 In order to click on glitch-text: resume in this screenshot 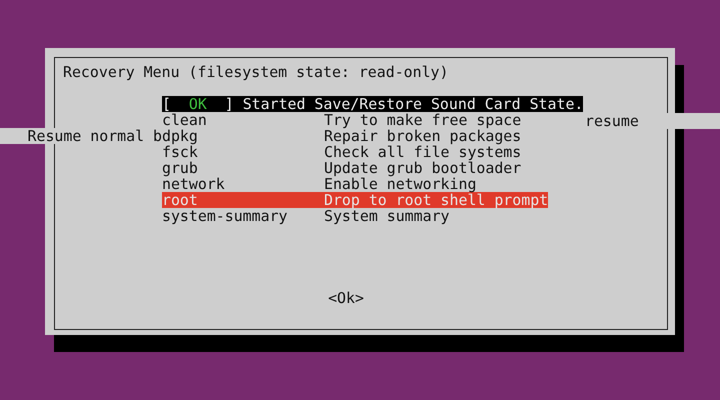, I will do `click(652, 121)`.